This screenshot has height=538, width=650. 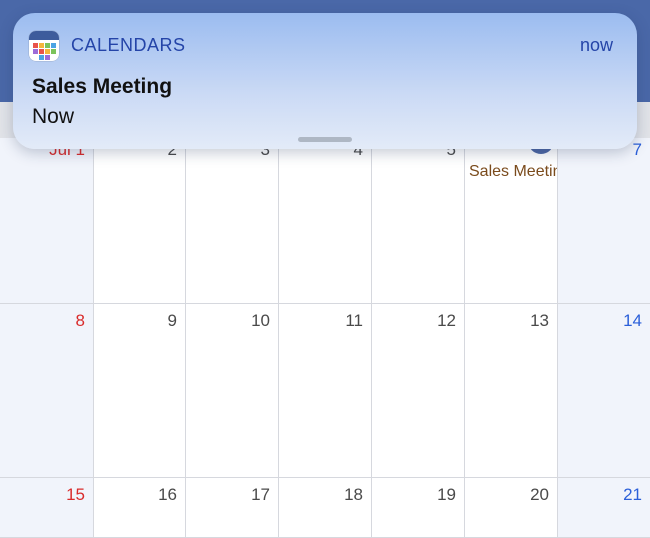 What do you see at coordinates (75, 494) in the screenshot?
I see `day-number: 15` at bounding box center [75, 494].